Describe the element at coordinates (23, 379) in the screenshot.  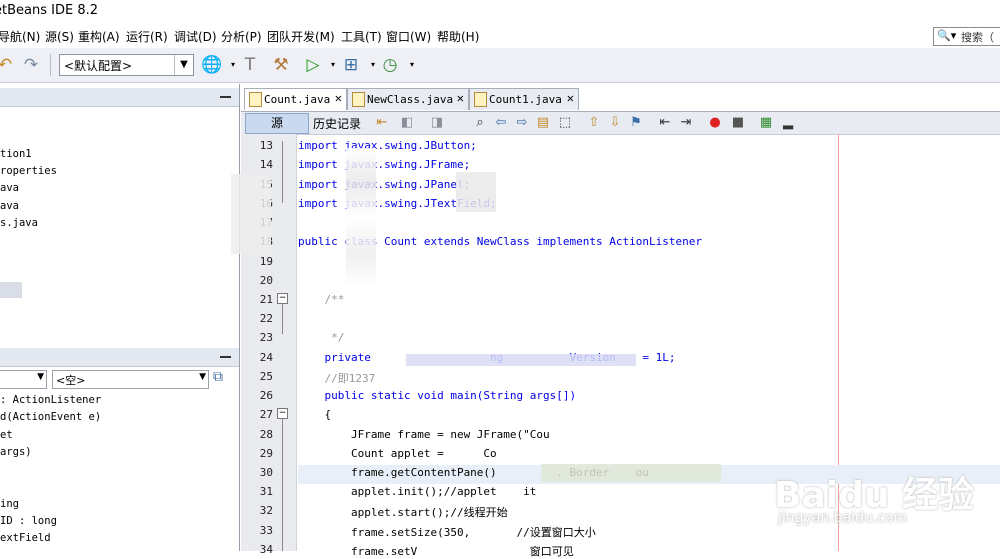
I see `navigator-members-select: ▼` at that location.